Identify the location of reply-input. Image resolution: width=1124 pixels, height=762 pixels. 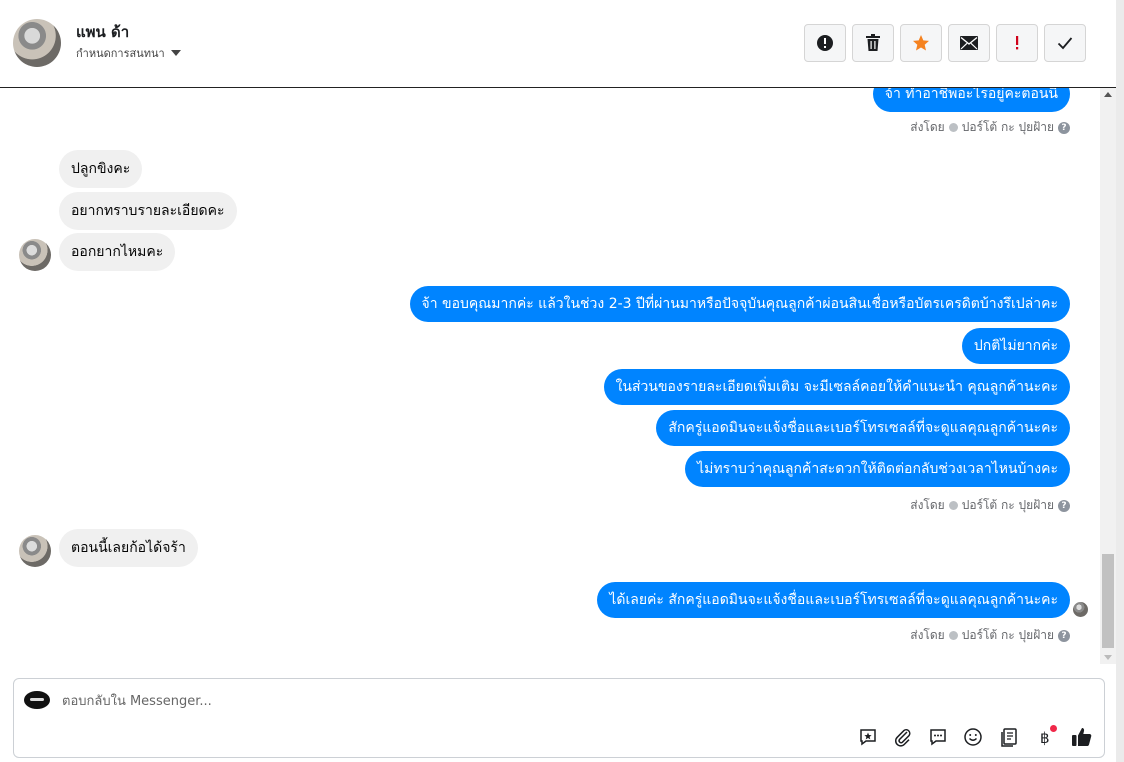
(512, 701).